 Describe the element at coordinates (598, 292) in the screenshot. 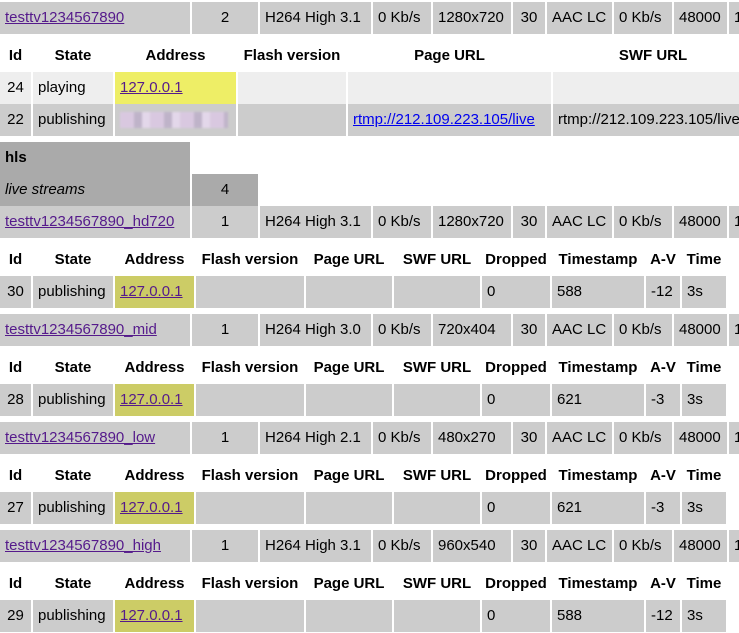

I see `client-timestamp: 588` at that location.